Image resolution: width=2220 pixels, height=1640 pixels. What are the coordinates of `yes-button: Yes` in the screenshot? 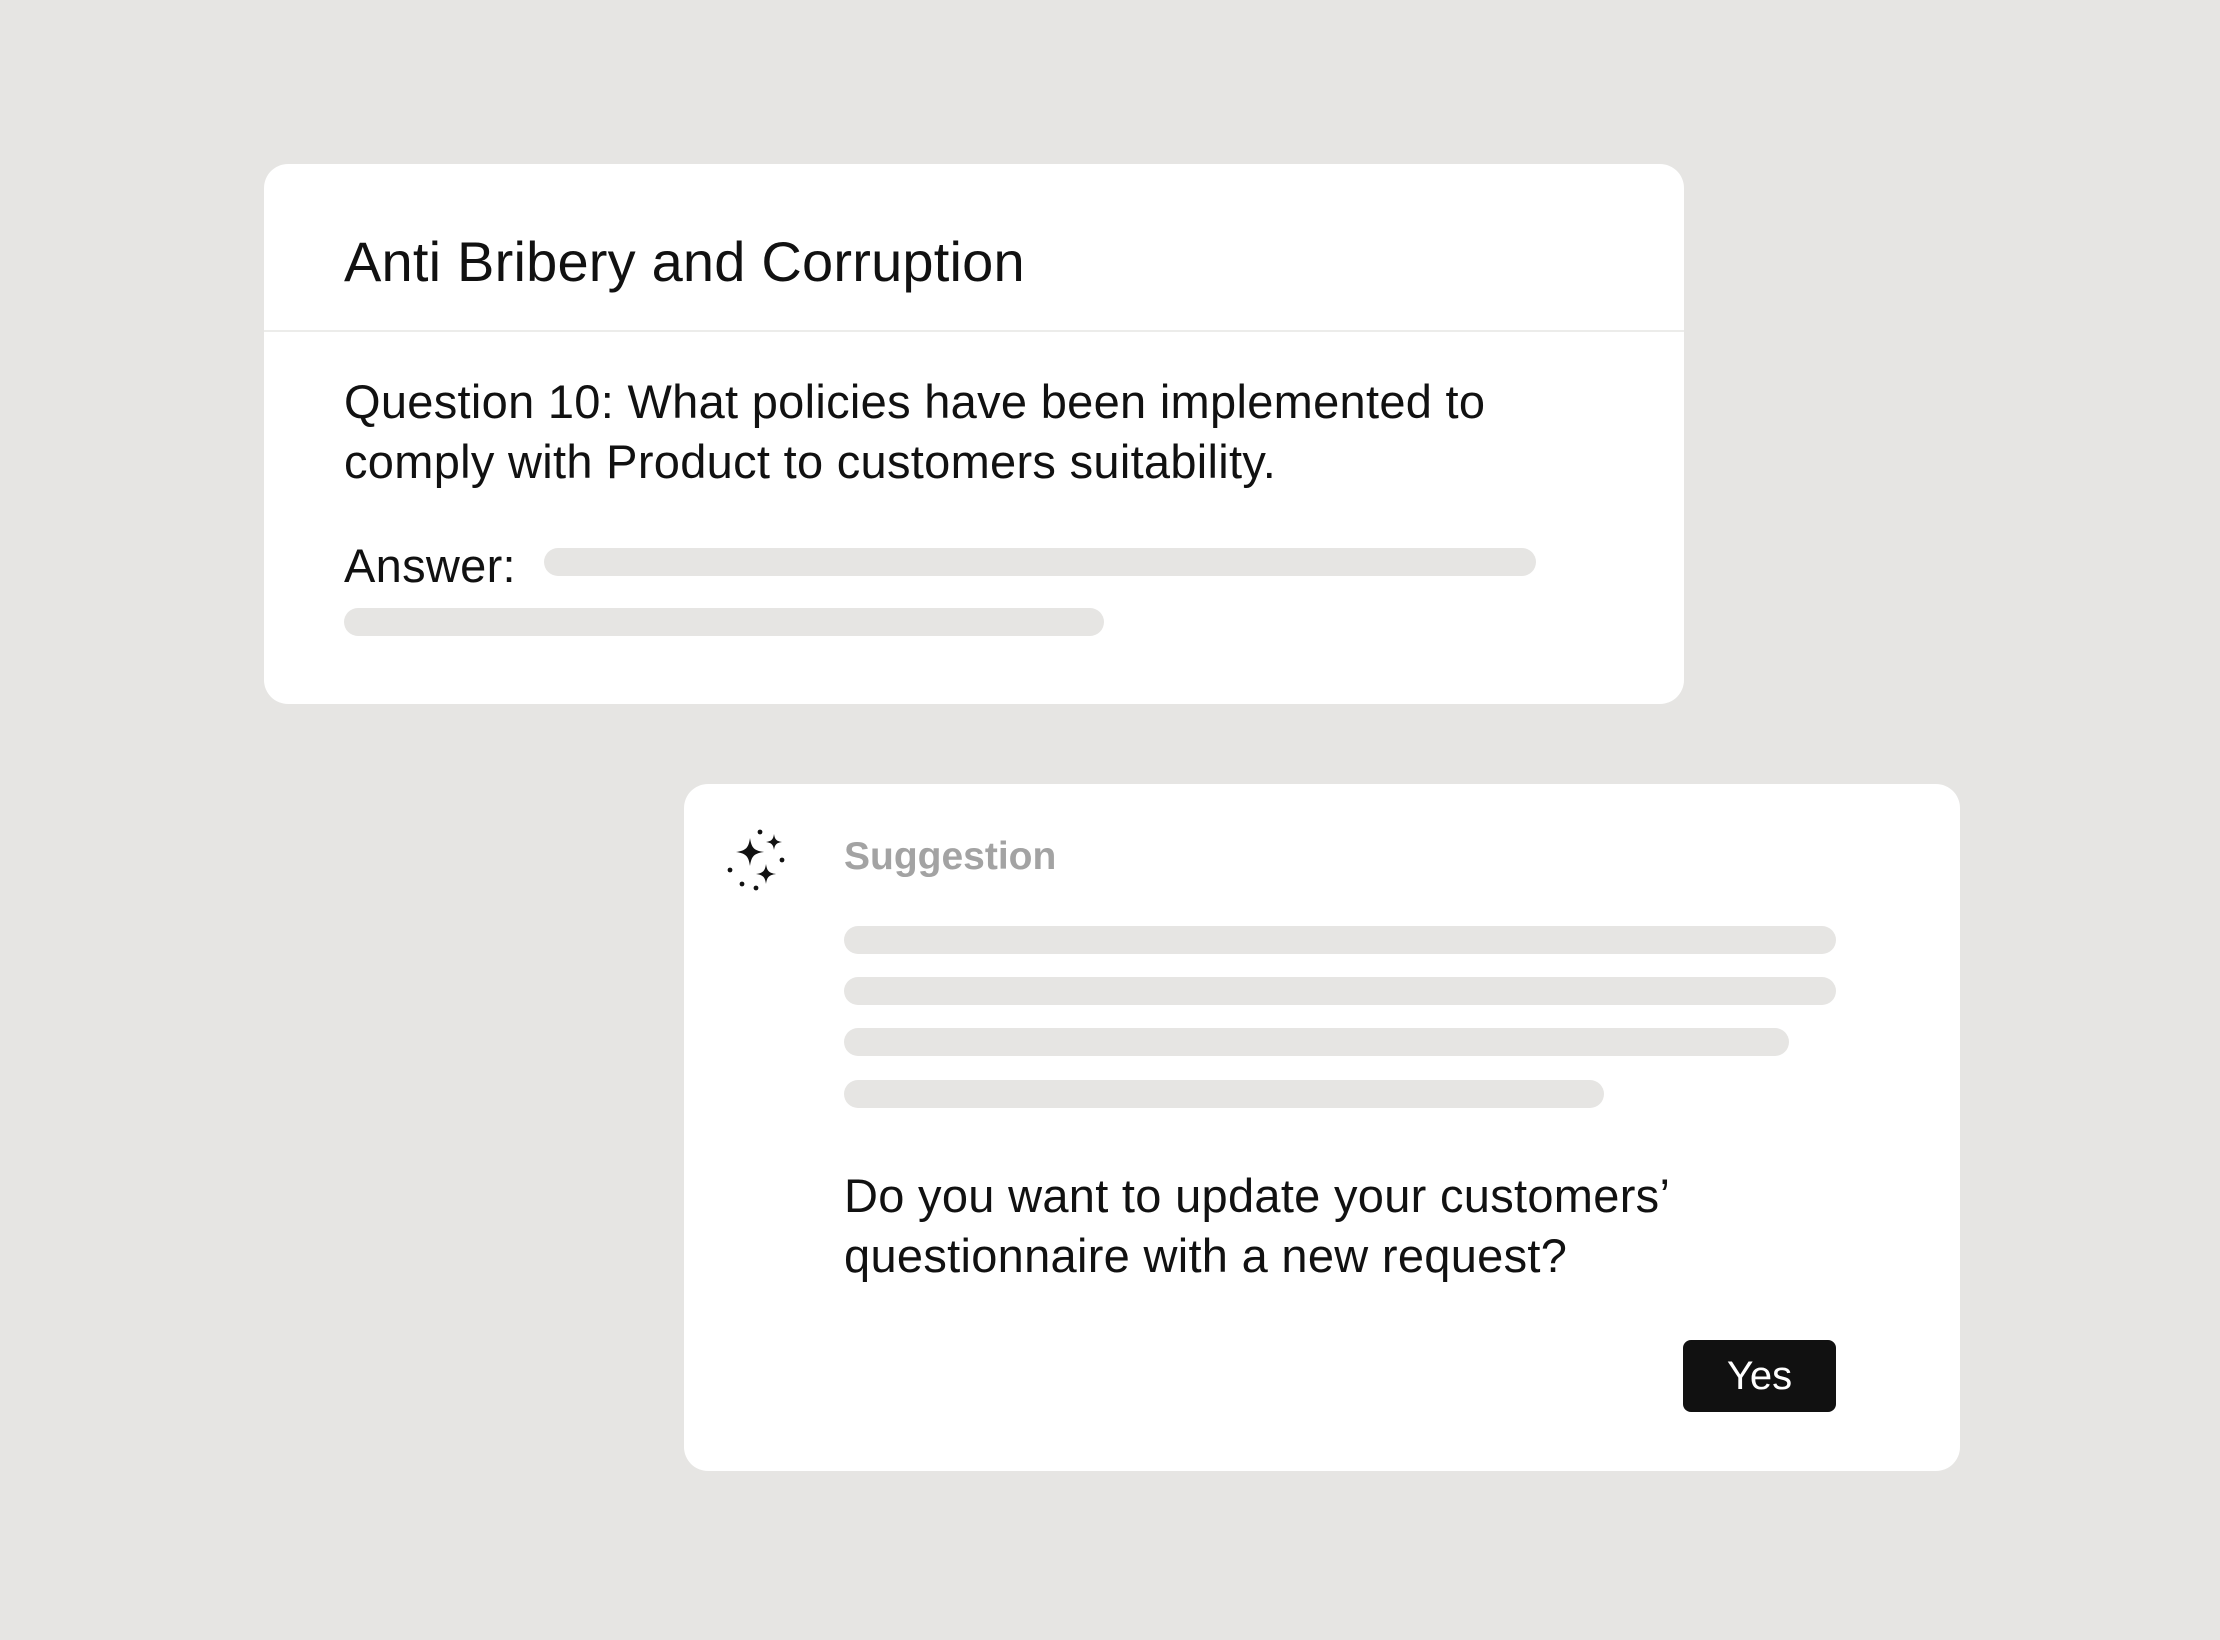 It's located at (1759, 1376).